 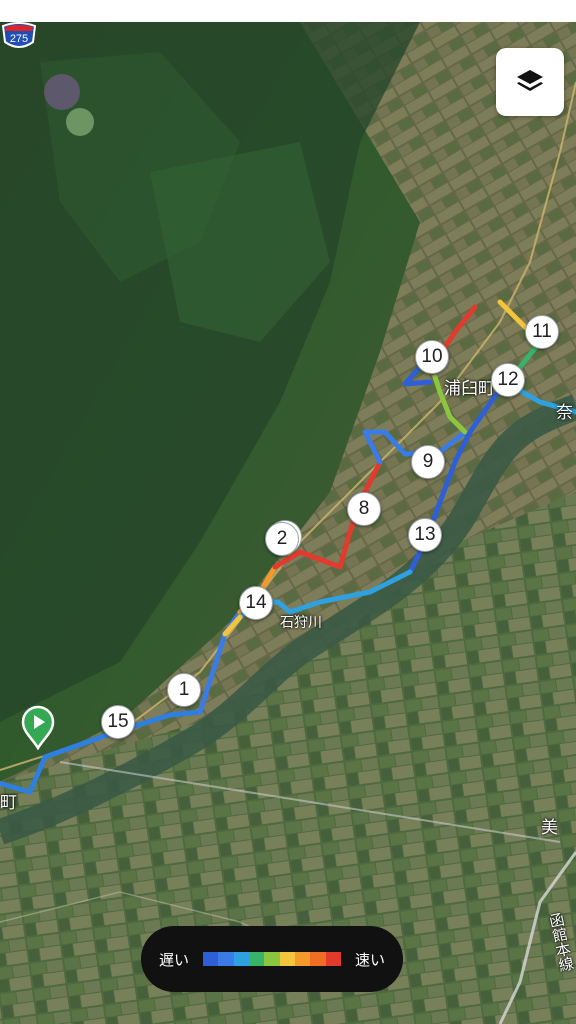 What do you see at coordinates (370, 959) in the screenshot?
I see `legend-fast-label: 速い` at bounding box center [370, 959].